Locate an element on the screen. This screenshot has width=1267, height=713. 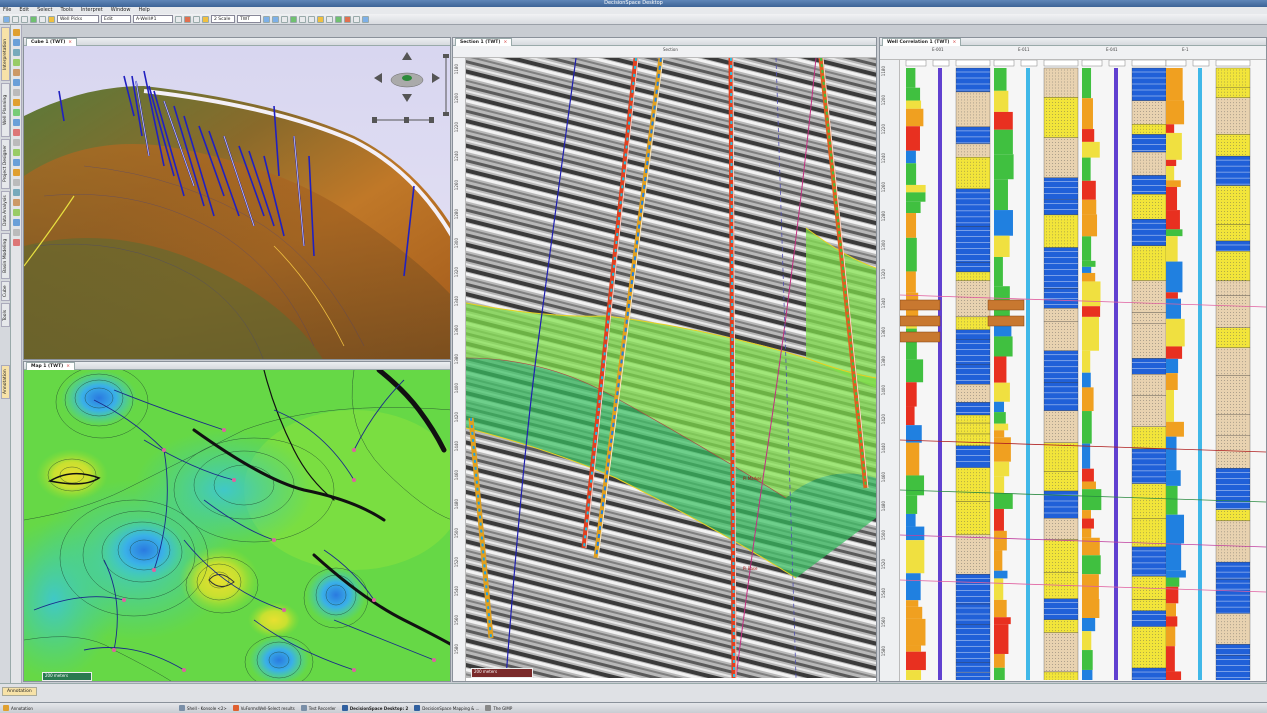
map-panel-tab: Map 1 (TWT) × is located at coordinates (50, 366).